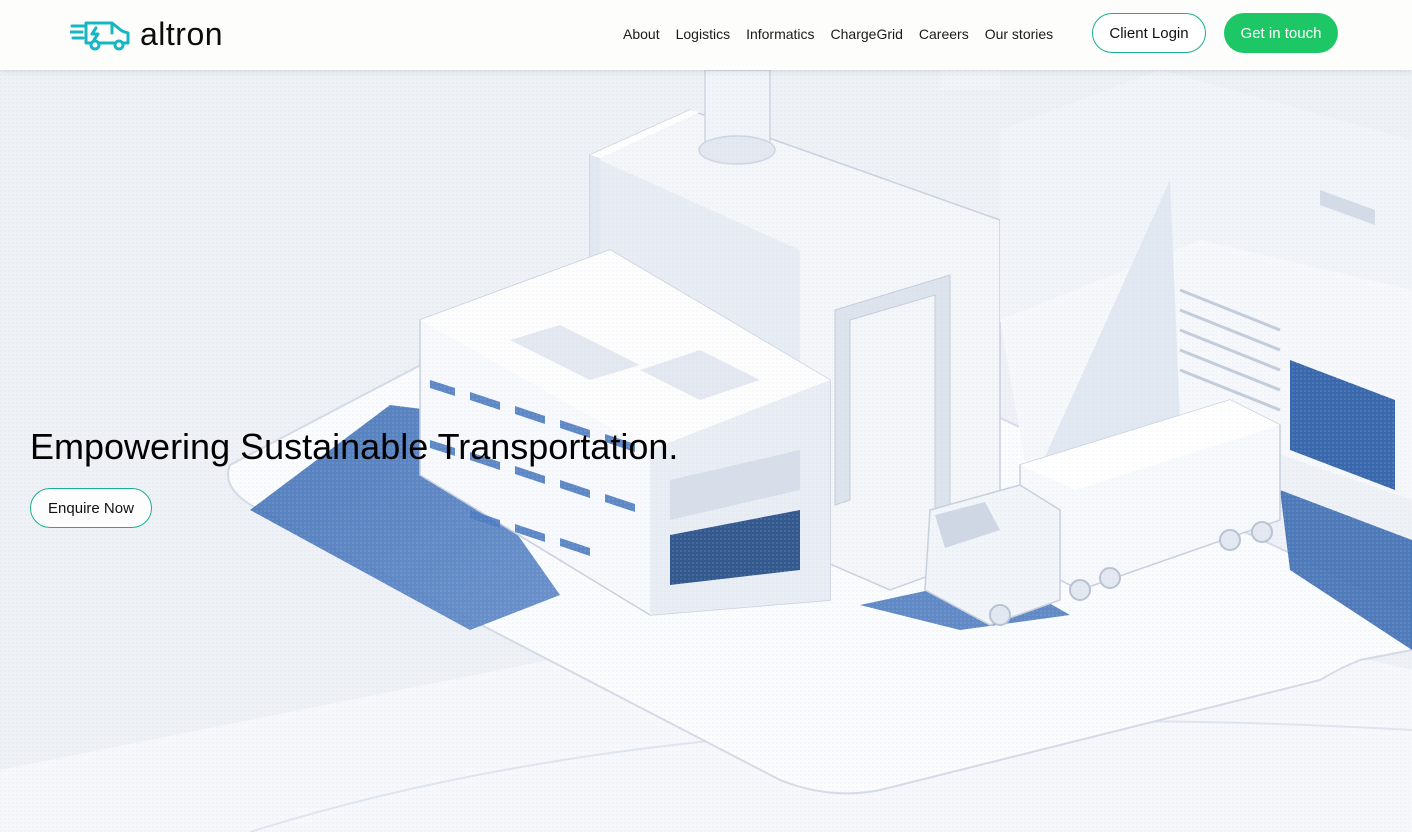 The height and width of the screenshot is (832, 1412). Describe the element at coordinates (91, 508) in the screenshot. I see `enquire-now-button: Enquire Now` at that location.